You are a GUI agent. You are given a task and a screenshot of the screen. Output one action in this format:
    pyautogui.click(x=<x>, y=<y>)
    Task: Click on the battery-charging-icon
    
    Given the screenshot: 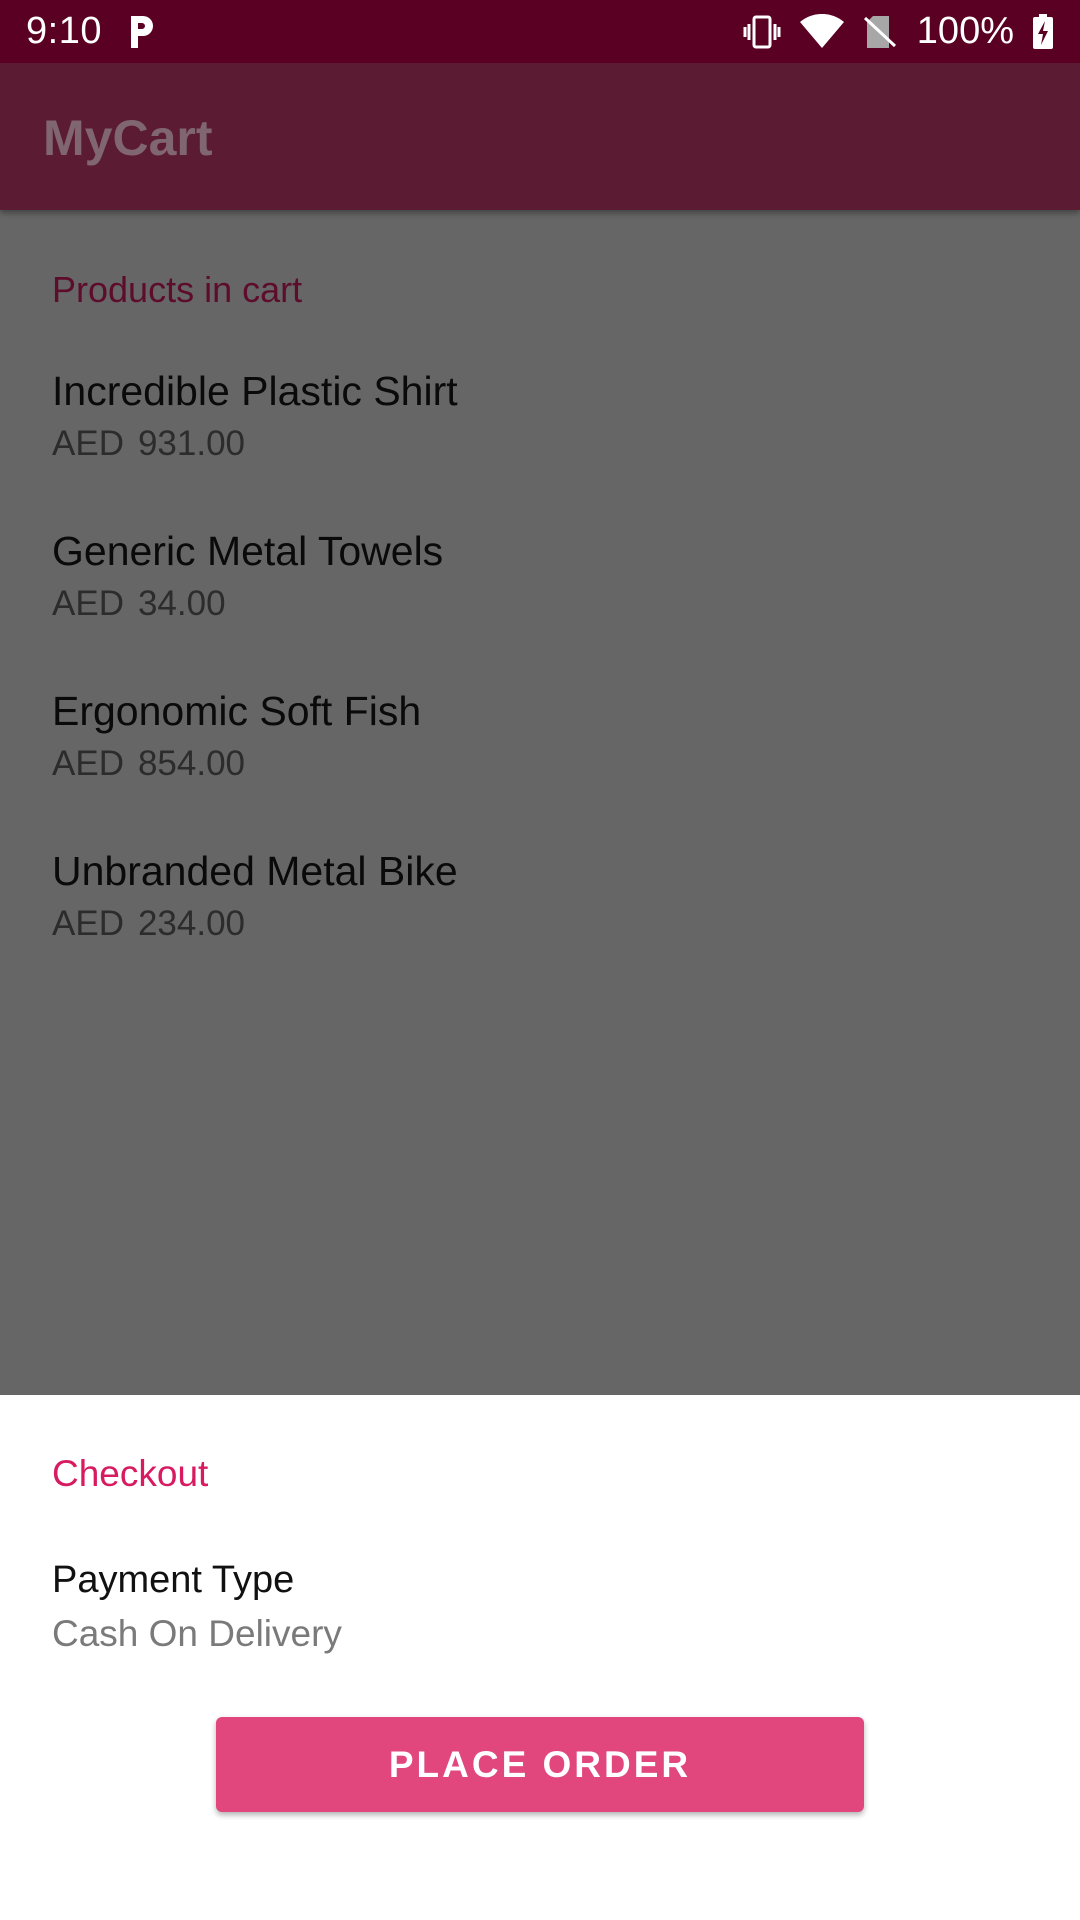 What is the action you would take?
    pyautogui.click(x=1043, y=31)
    